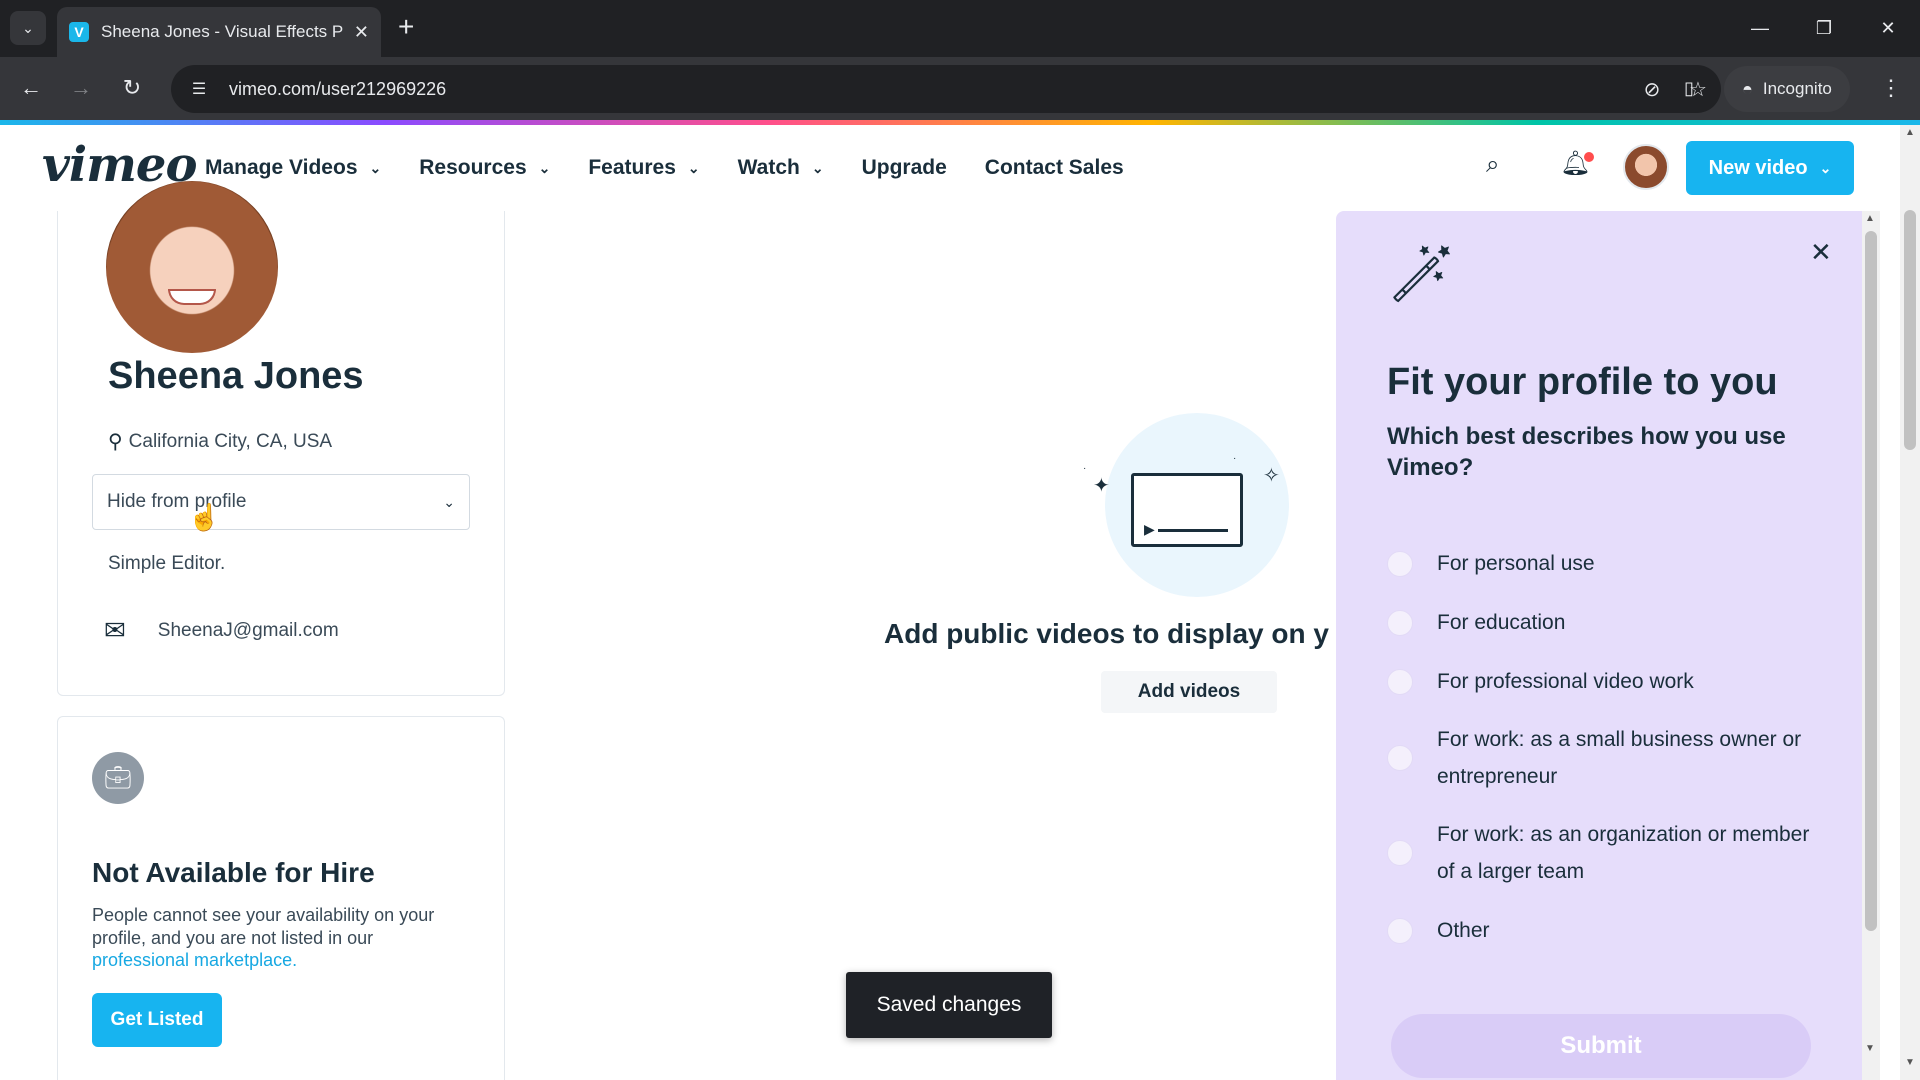 The width and height of the screenshot is (1920, 1080). I want to click on incognito-icon: ◓, so click(1747, 88).